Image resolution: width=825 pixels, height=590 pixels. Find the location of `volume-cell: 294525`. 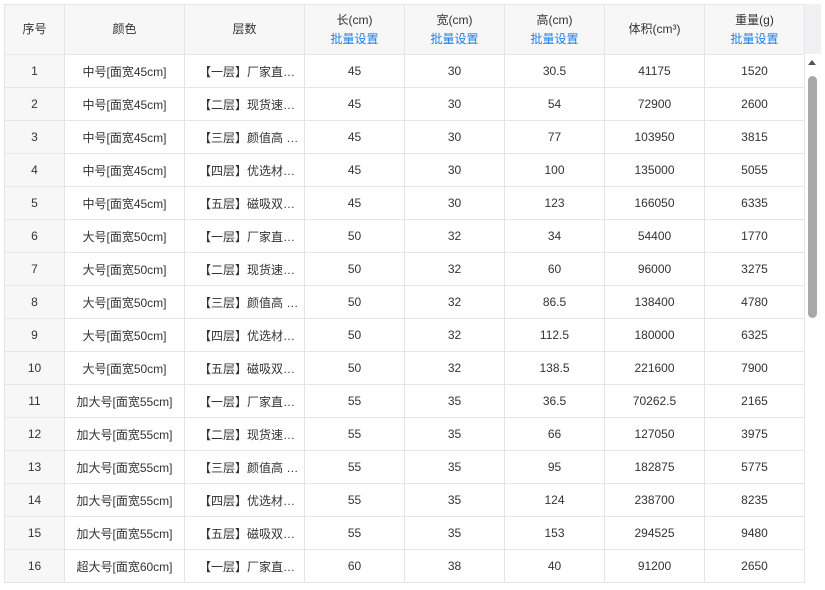

volume-cell: 294525 is located at coordinates (654, 533).